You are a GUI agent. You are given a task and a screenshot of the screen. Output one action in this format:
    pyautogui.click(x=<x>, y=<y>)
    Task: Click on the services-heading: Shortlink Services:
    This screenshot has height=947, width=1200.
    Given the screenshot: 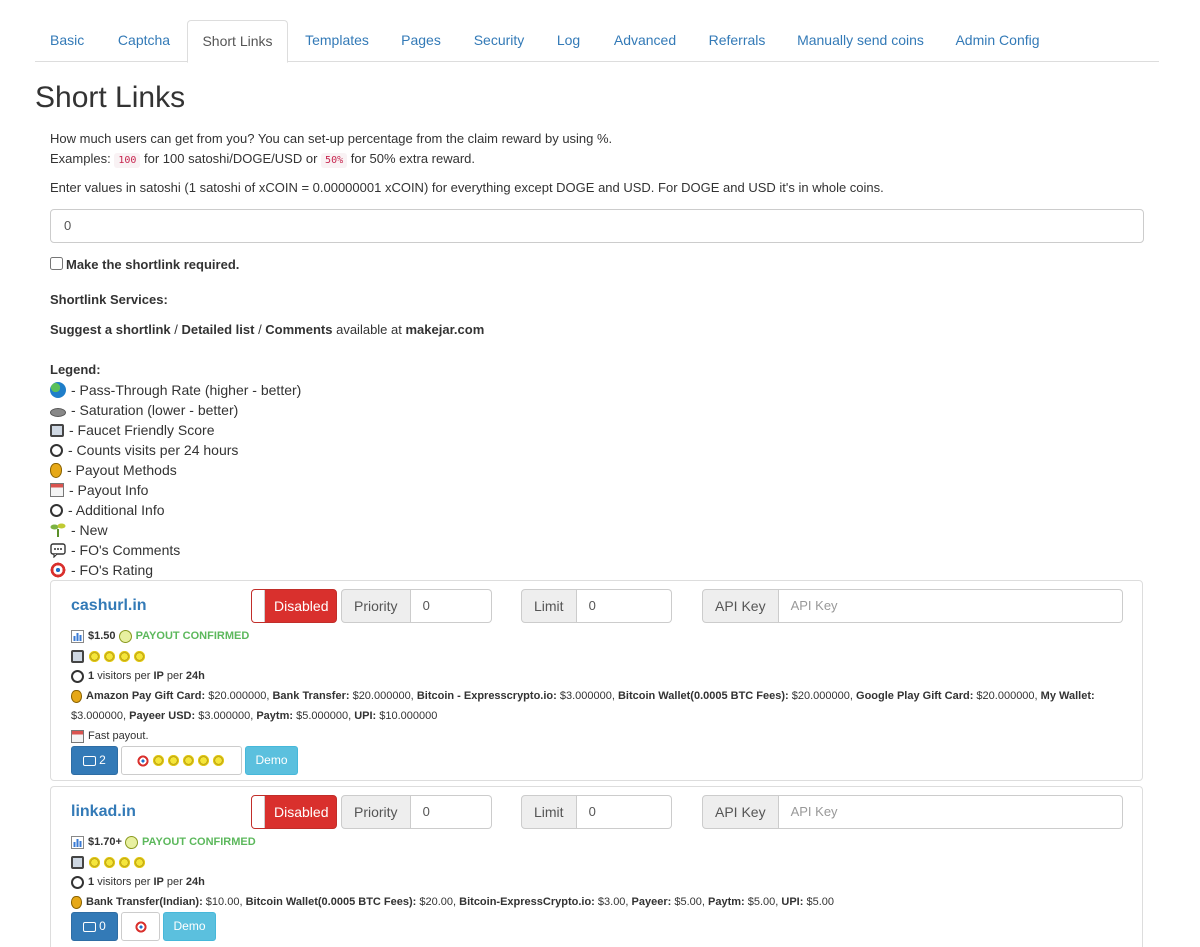 What is the action you would take?
    pyautogui.click(x=109, y=299)
    